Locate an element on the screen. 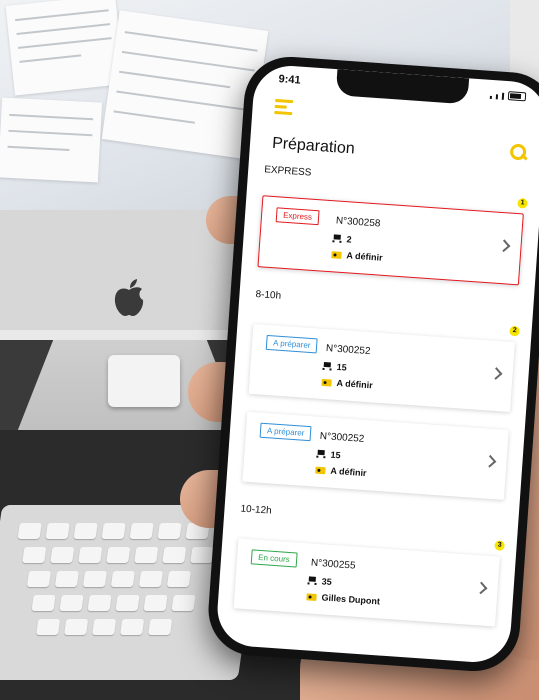 This screenshot has height=700, width=539. battery-icon is located at coordinates (517, 96).